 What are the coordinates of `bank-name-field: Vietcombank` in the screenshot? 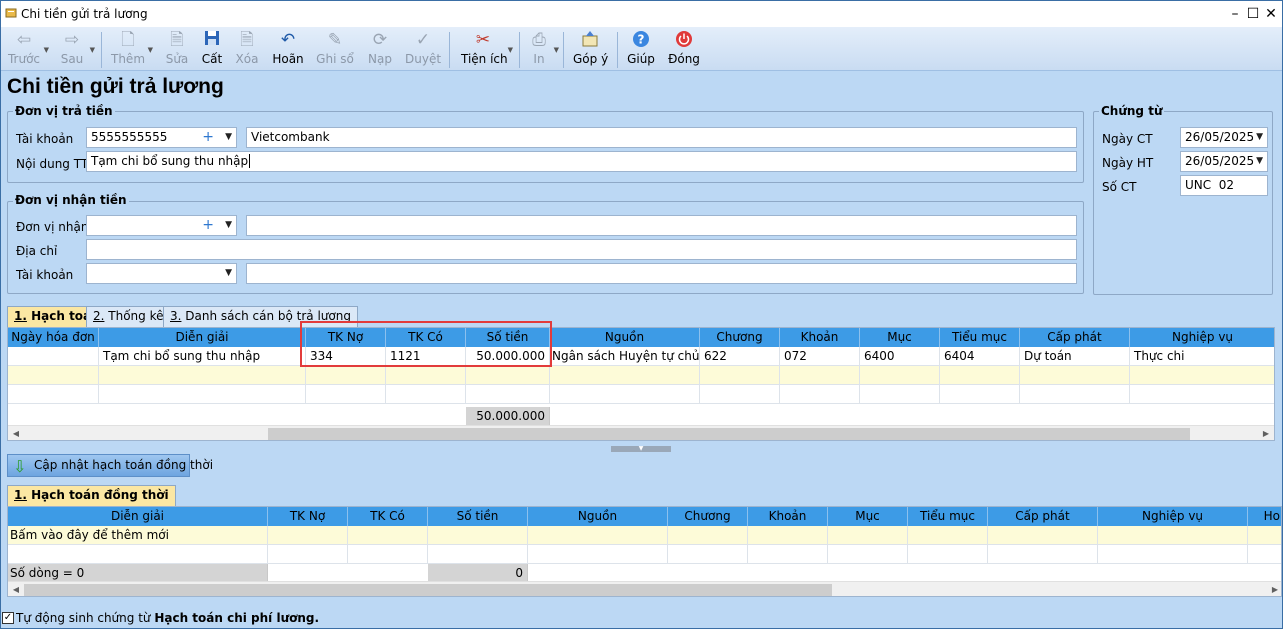 It's located at (661, 137).